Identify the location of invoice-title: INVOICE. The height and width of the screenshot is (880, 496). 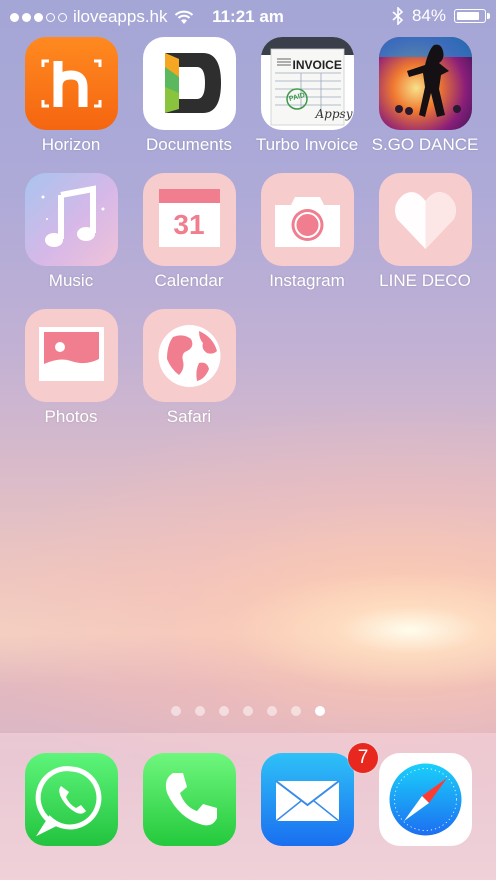
(317, 65).